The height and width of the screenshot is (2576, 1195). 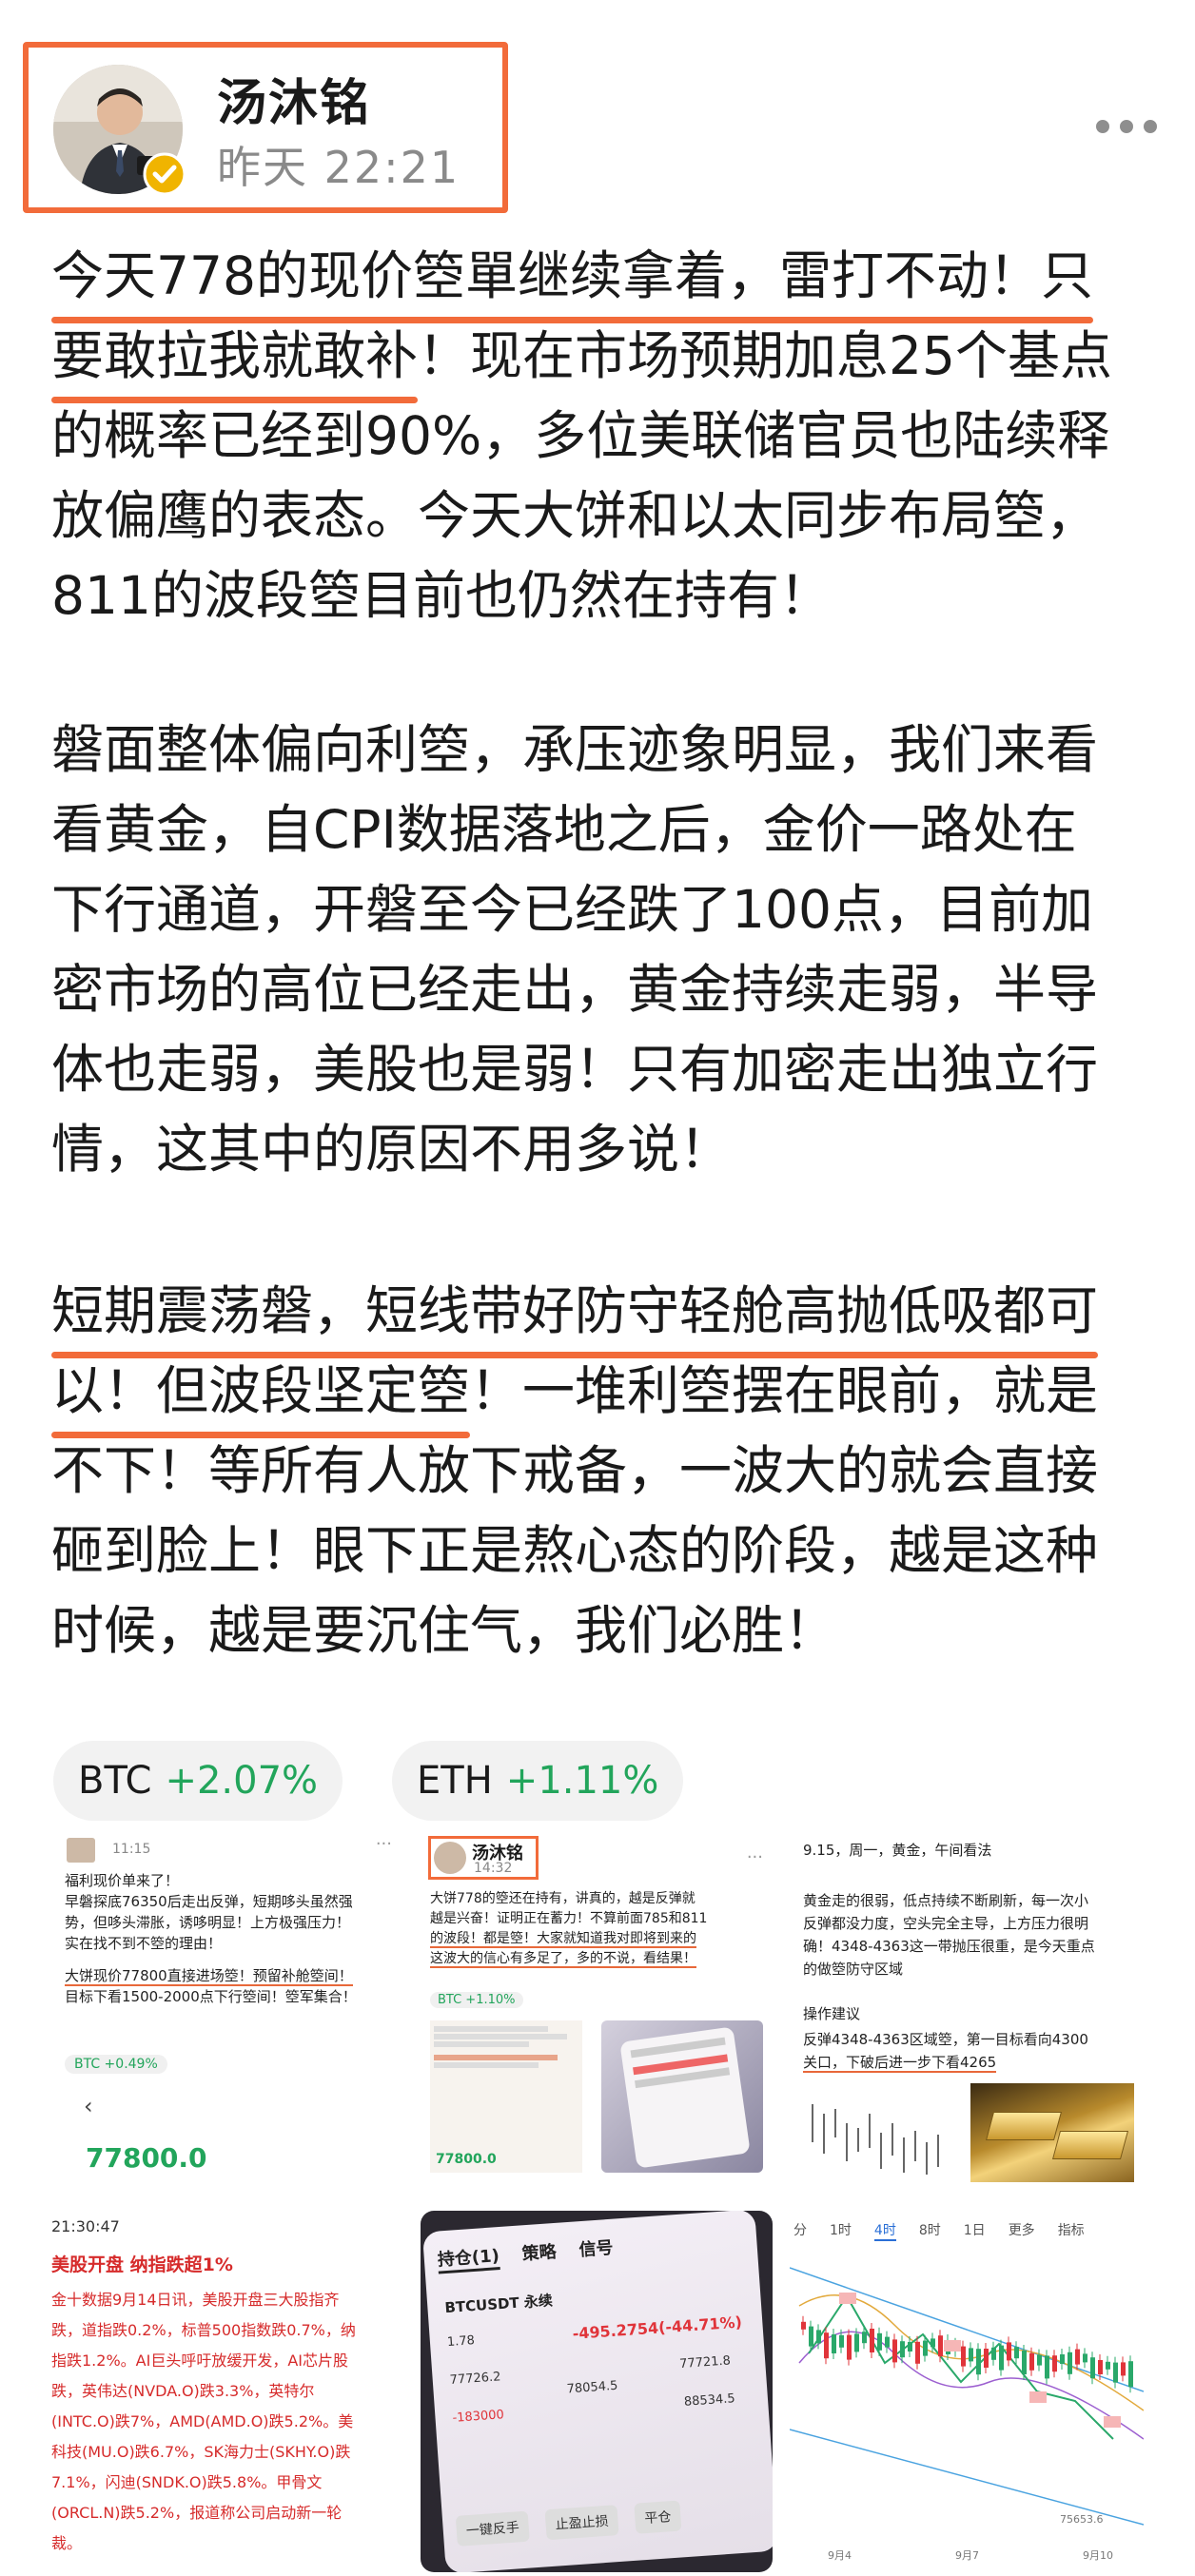 What do you see at coordinates (209, 1977) in the screenshot?
I see `chat-line-highlighted: 大饼现价77800直接进场箜！预留补舱箜间！` at bounding box center [209, 1977].